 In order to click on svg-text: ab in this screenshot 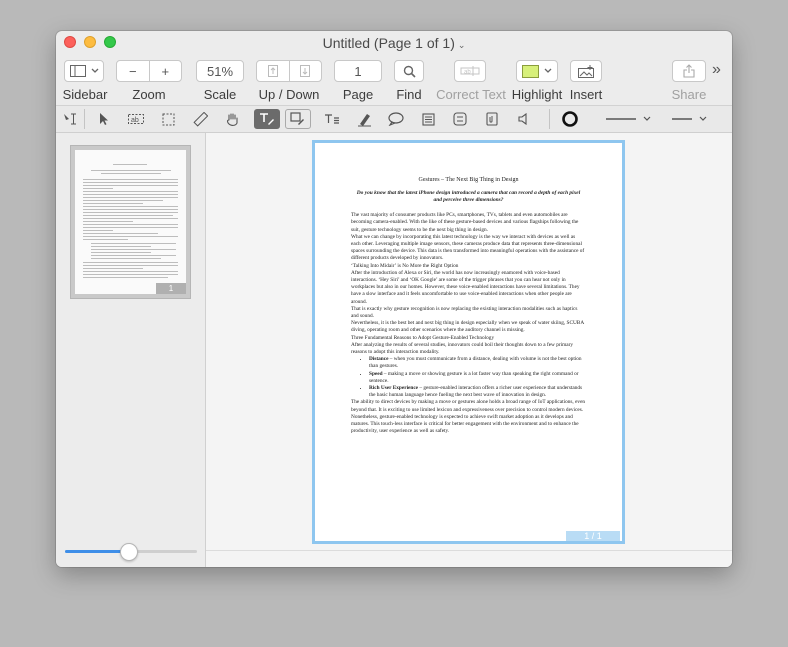, I will do `click(467, 73)`.